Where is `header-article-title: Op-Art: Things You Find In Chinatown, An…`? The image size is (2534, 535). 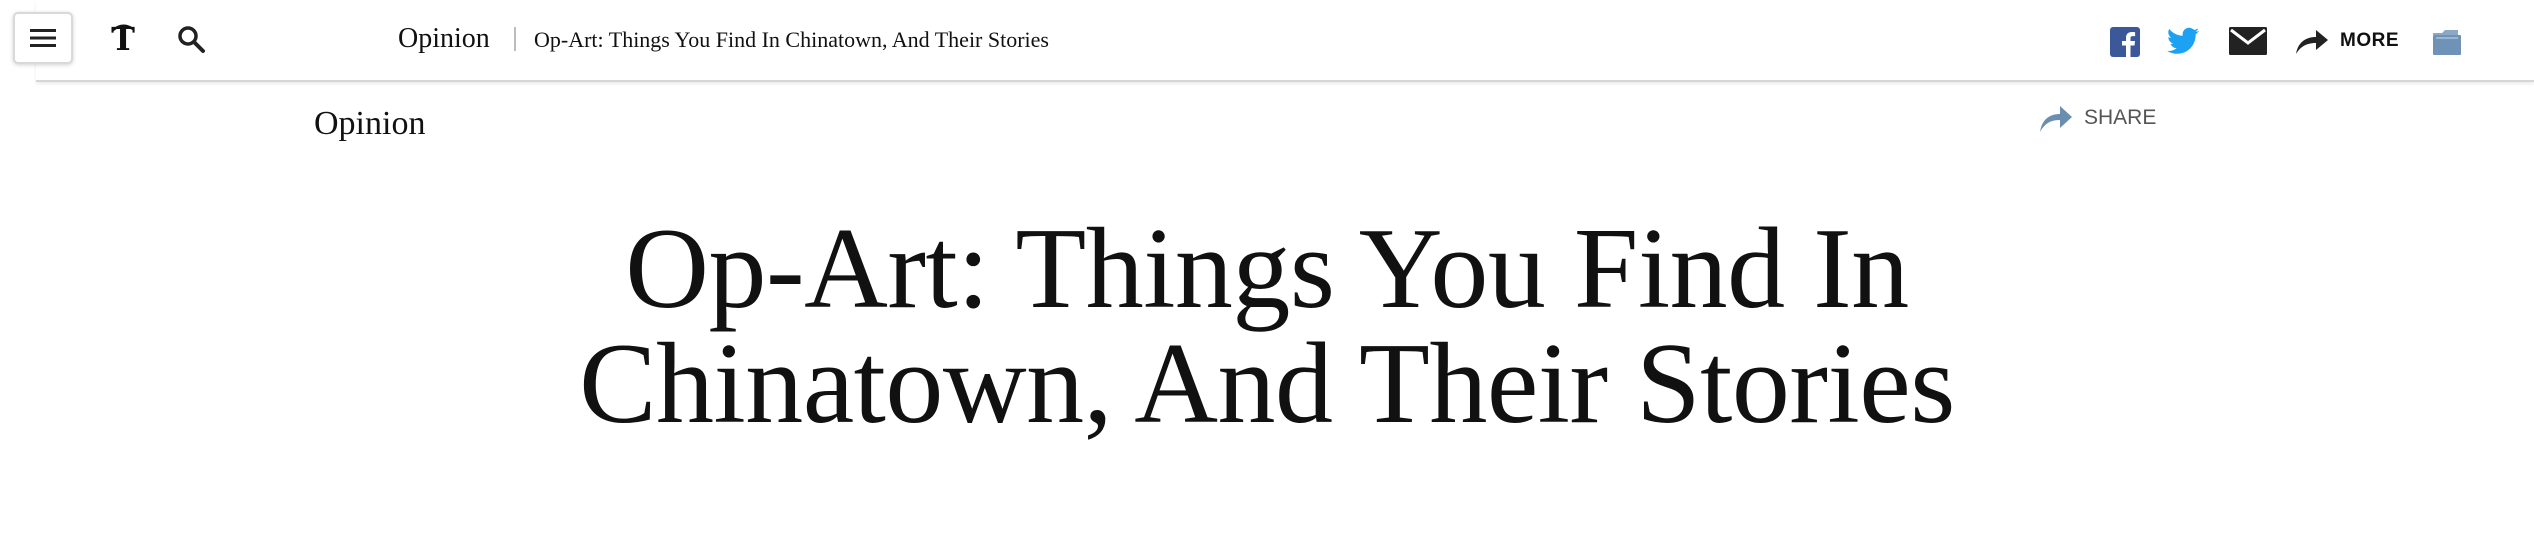
header-article-title: Op-Art: Things You Find In Chinatown, An… is located at coordinates (791, 39).